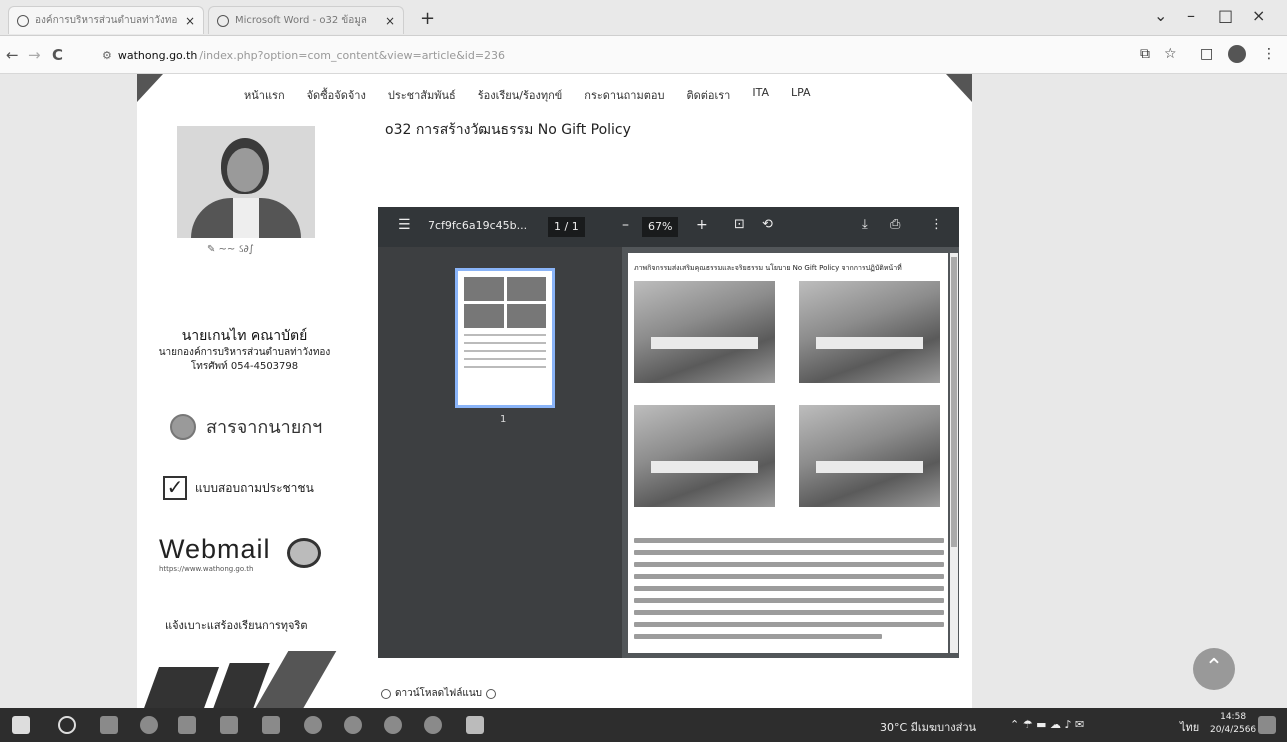 This screenshot has width=1287, height=742. What do you see at coordinates (1191, 15) in the screenshot?
I see `minimize-button: –` at bounding box center [1191, 15].